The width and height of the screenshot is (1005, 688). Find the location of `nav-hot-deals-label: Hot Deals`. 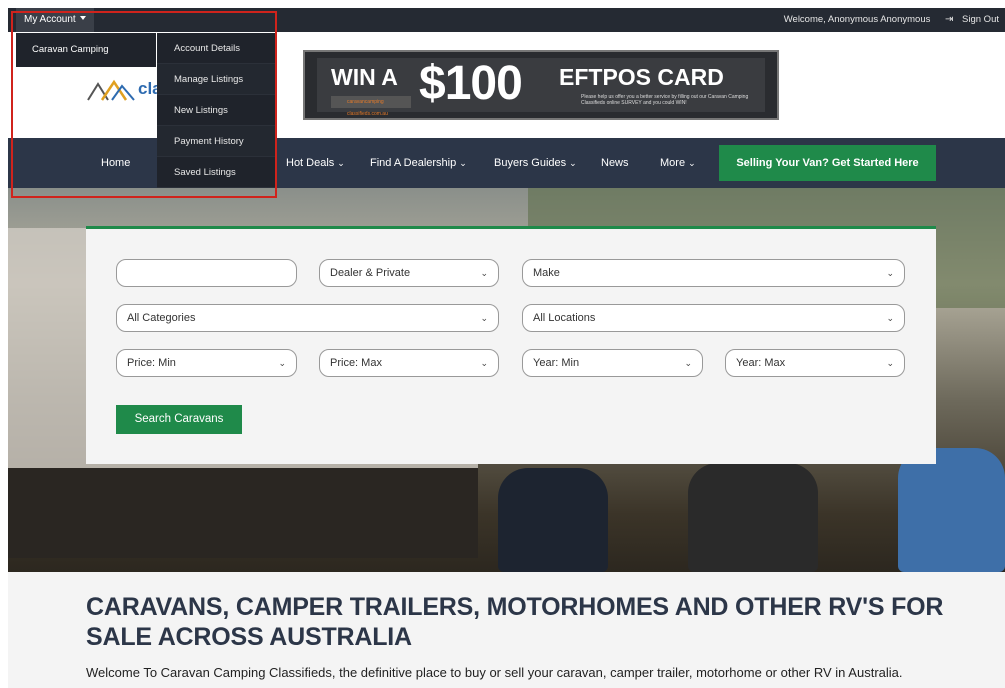

nav-hot-deals-label: Hot Deals is located at coordinates (310, 163).